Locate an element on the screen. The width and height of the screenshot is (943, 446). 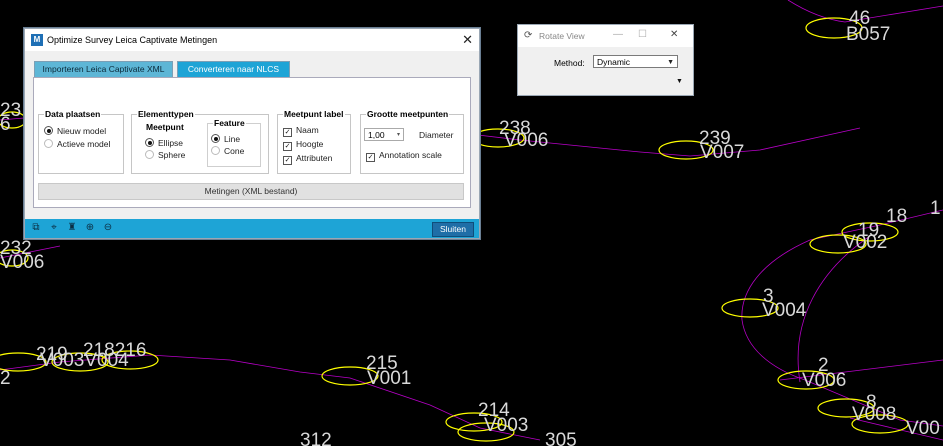
method-label: Method: is located at coordinates (569, 63).